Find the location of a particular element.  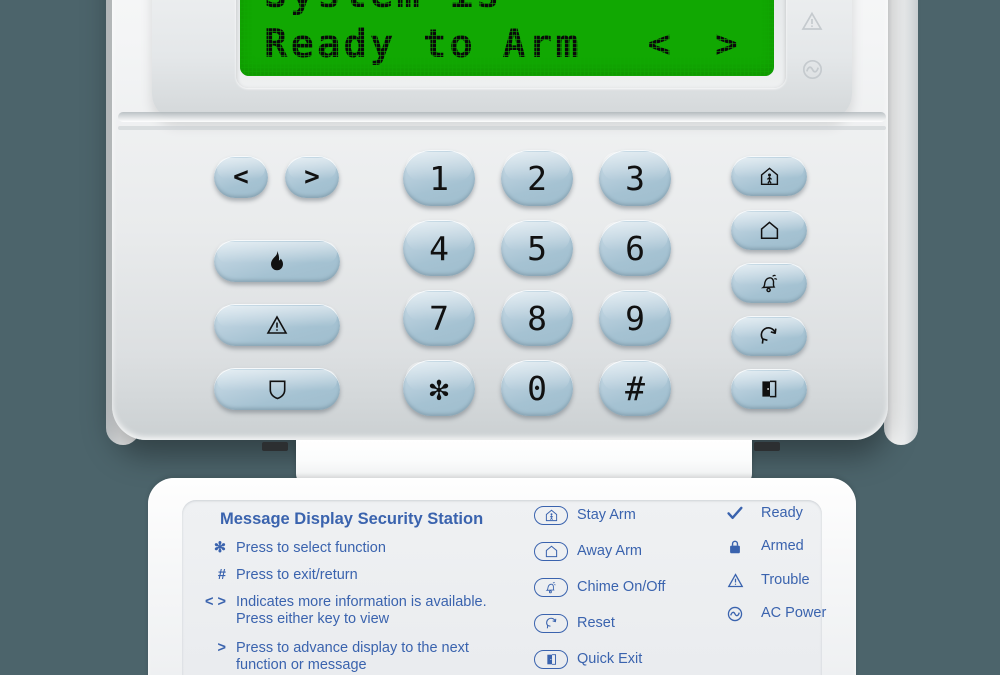

left-arrow-key: < is located at coordinates (241, 177).